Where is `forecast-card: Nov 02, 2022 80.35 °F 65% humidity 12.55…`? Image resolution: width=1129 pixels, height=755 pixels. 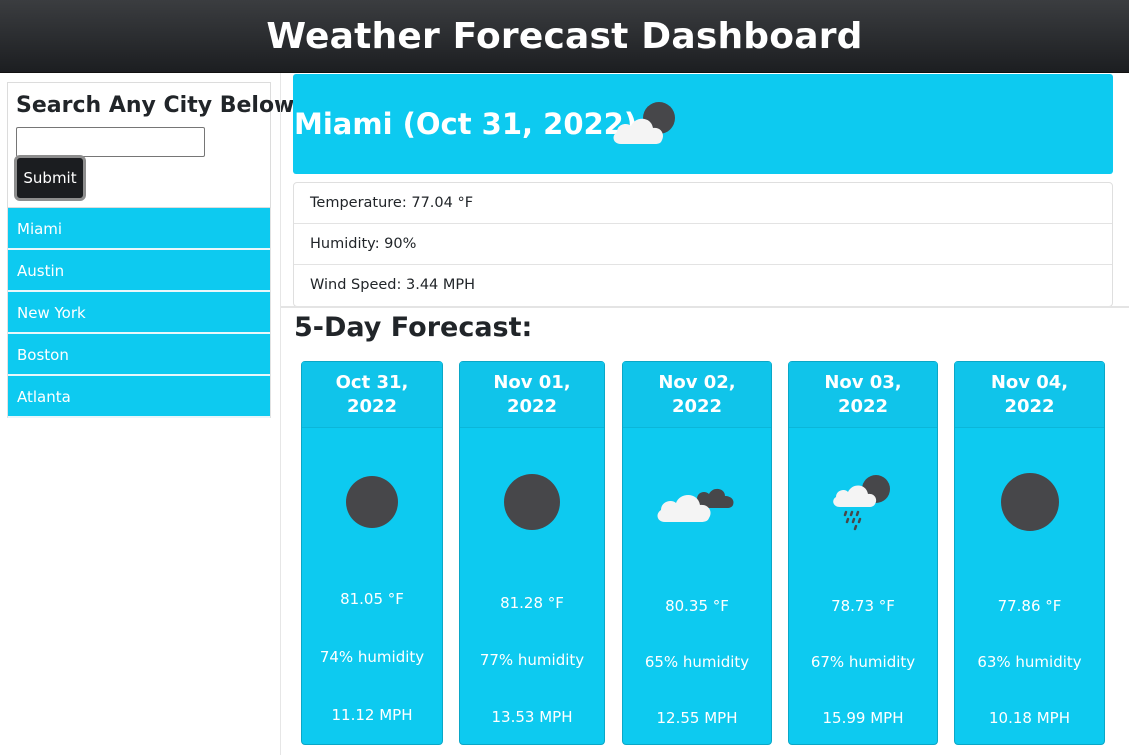
forecast-card: Nov 02, 2022 80.35 °F 65% humidity 12.55… is located at coordinates (697, 553).